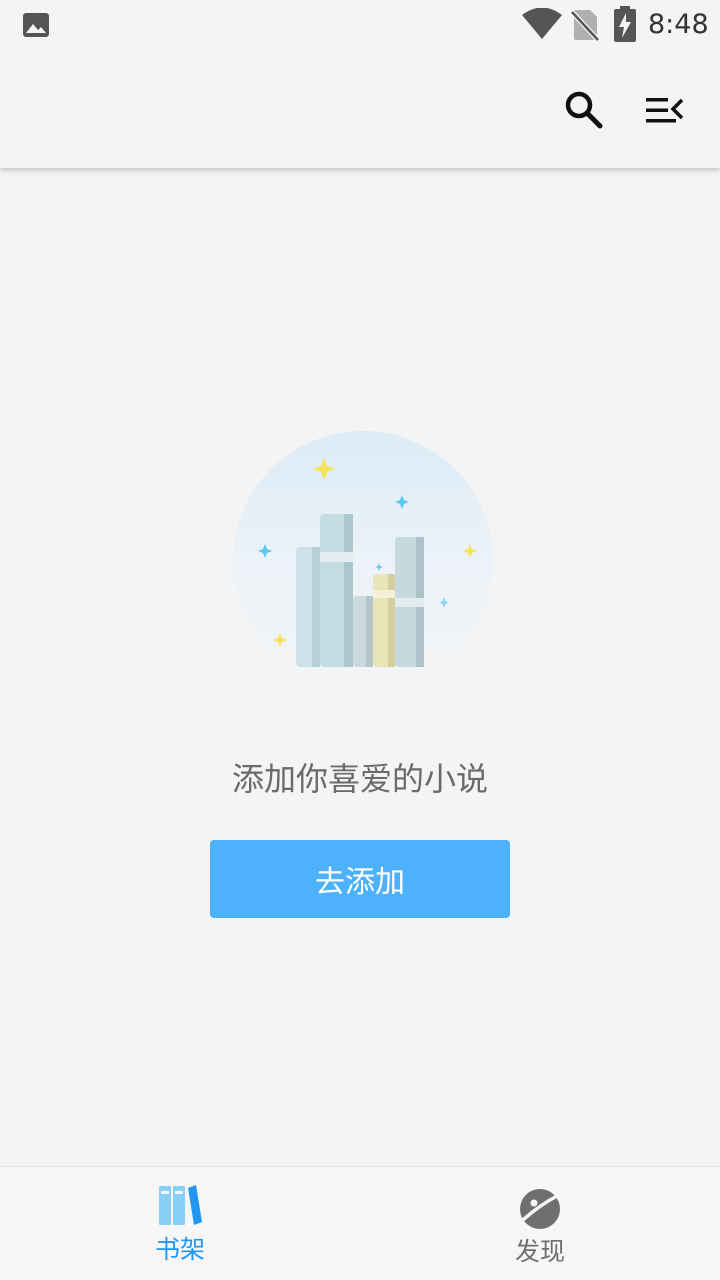 Image resolution: width=720 pixels, height=1280 pixels. Describe the element at coordinates (360, 879) in the screenshot. I see `go-add-button: 去添加` at that location.